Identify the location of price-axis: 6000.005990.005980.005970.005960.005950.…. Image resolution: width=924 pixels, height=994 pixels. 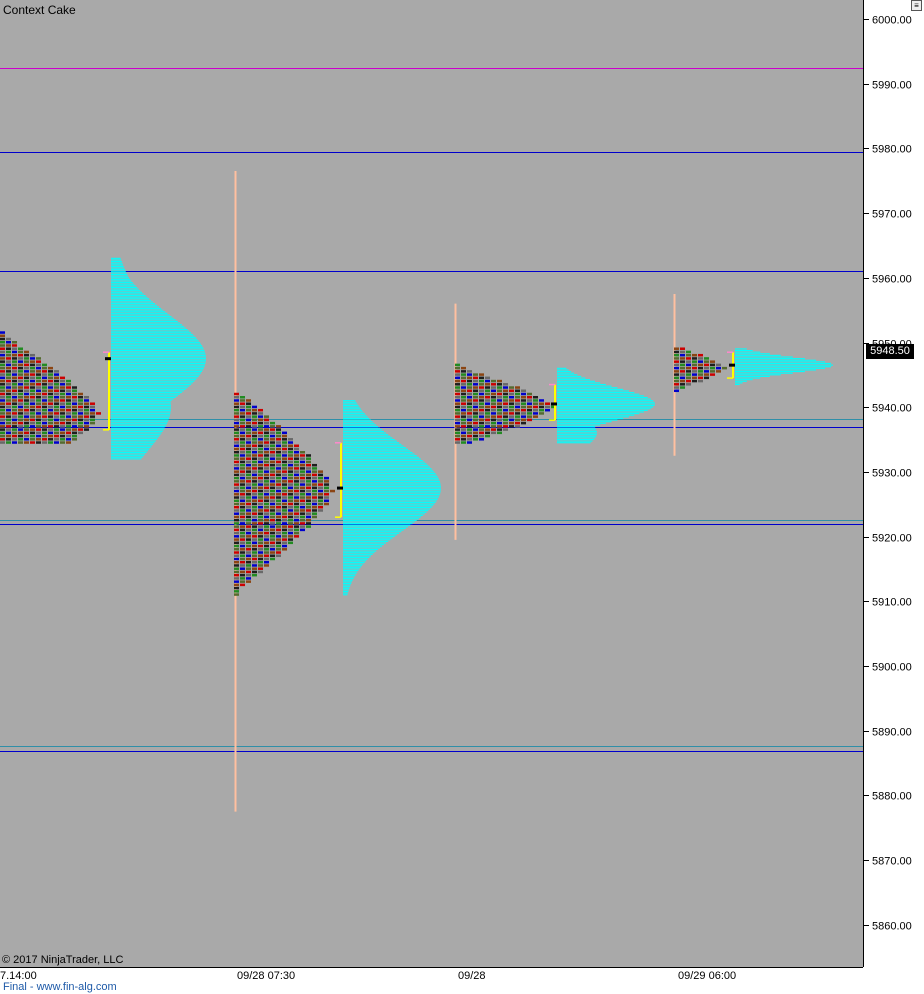
(893, 483).